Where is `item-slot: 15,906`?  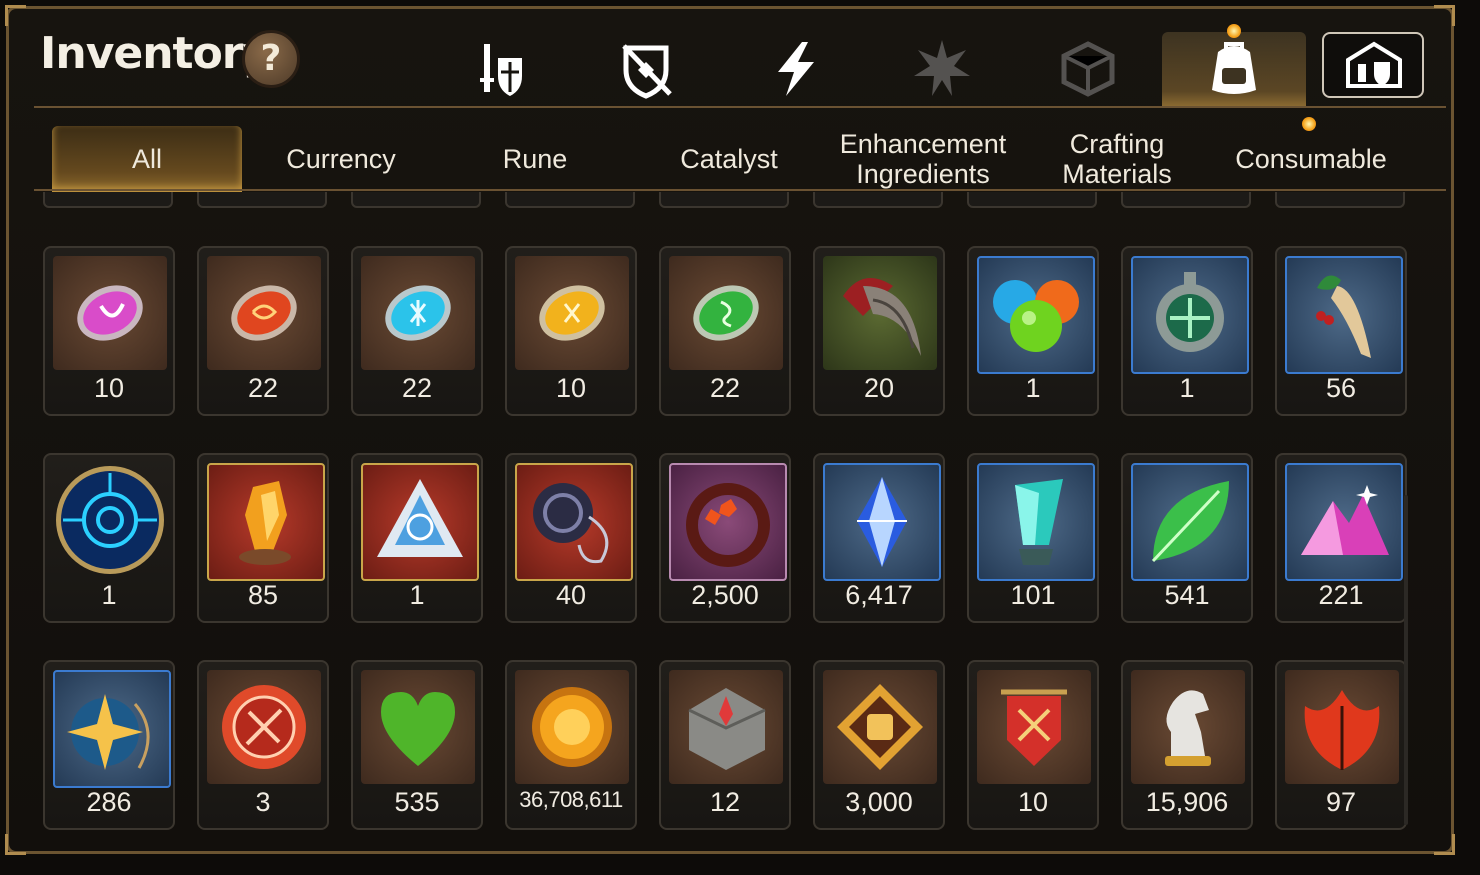 item-slot: 15,906 is located at coordinates (1187, 745).